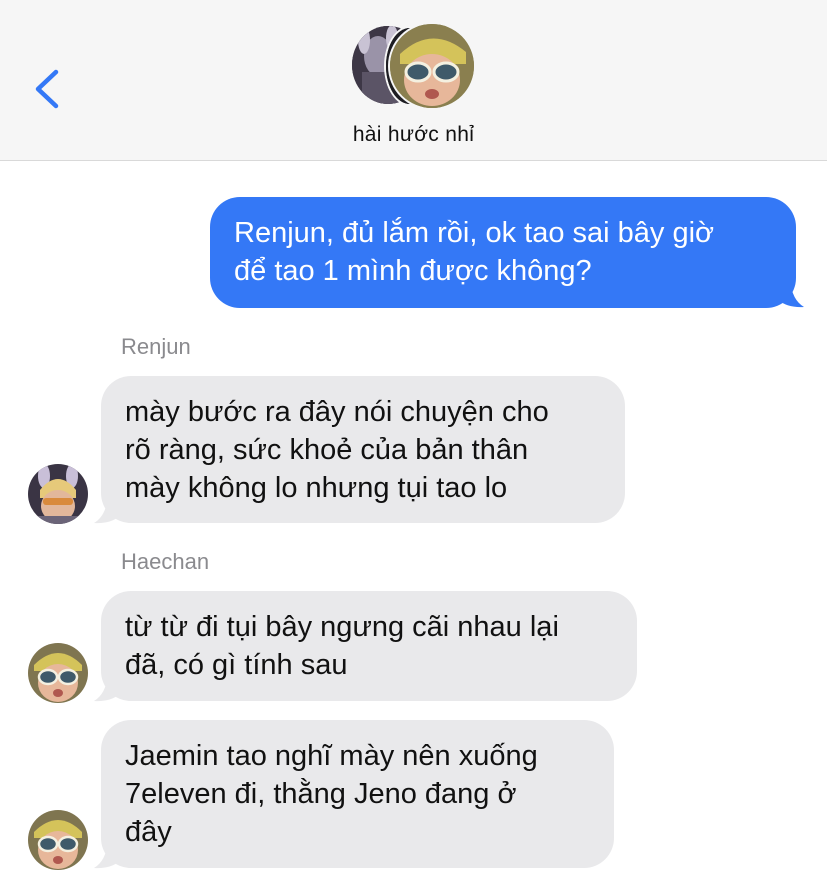 The height and width of the screenshot is (879, 827). What do you see at coordinates (236, 665) in the screenshot?
I see `message-line: đã, có gì tính sau` at bounding box center [236, 665].